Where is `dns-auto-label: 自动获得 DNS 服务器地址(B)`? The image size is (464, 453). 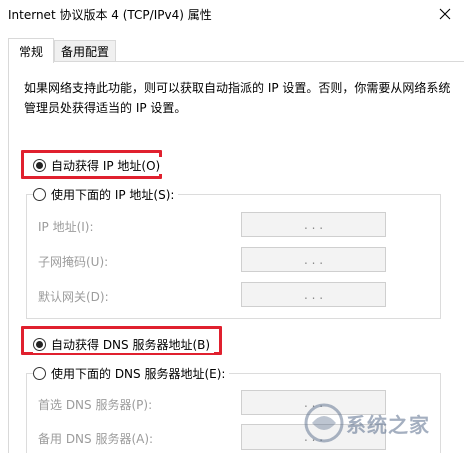 dns-auto-label: 自动获得 DNS 服务器地址(B) is located at coordinates (131, 345).